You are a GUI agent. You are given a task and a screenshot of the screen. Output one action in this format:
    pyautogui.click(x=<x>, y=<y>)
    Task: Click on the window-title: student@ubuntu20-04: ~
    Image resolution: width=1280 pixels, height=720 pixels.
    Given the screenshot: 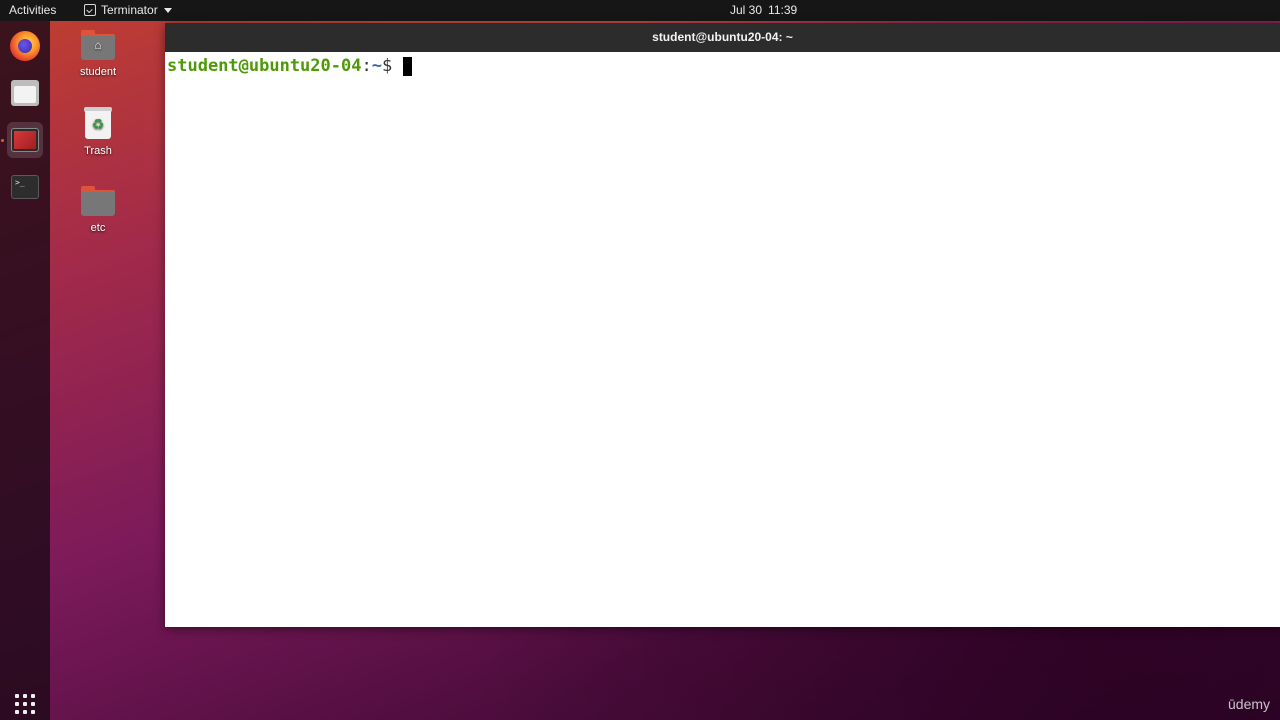 What is the action you would take?
    pyautogui.click(x=722, y=37)
    